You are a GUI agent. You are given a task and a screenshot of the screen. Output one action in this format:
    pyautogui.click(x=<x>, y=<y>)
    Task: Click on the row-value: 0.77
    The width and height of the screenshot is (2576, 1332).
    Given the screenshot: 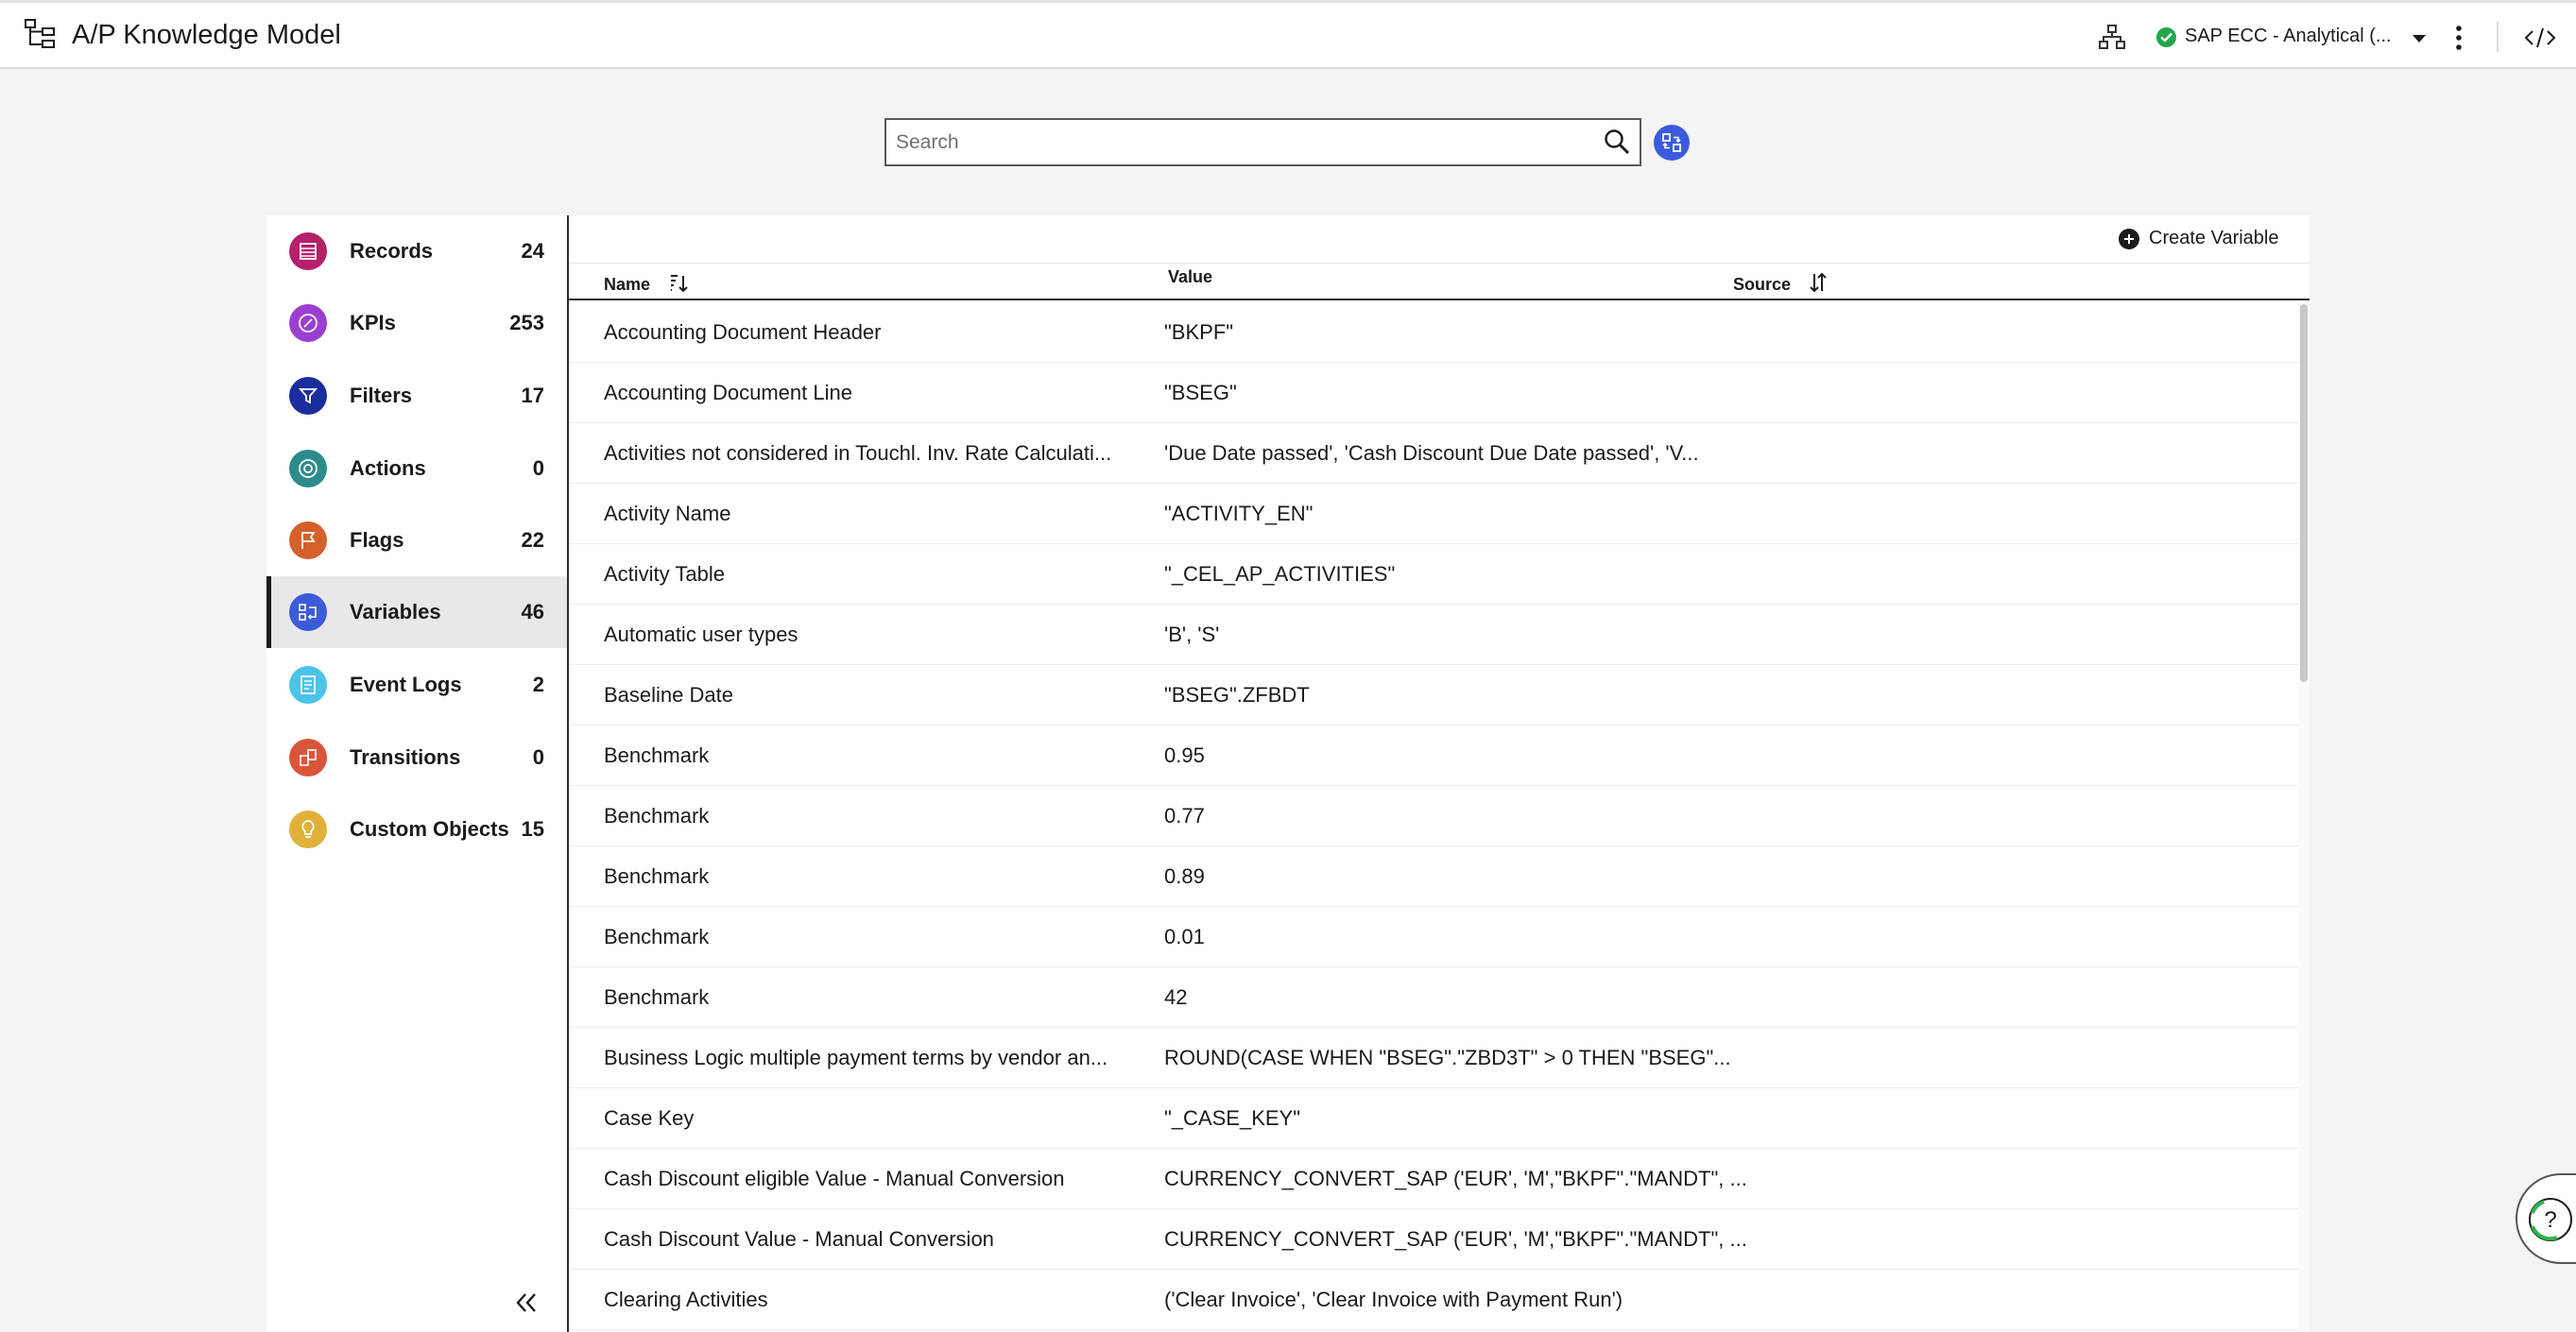 What is the action you would take?
    pyautogui.click(x=1184, y=816)
    